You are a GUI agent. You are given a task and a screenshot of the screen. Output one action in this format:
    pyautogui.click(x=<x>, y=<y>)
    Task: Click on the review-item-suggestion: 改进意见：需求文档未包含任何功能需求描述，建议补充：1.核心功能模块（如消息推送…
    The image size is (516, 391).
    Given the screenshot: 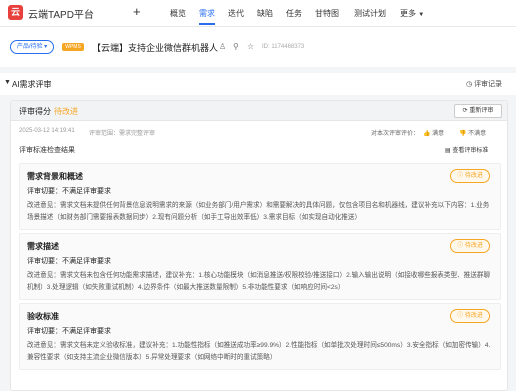 What is the action you would take?
    pyautogui.click(x=259, y=281)
    